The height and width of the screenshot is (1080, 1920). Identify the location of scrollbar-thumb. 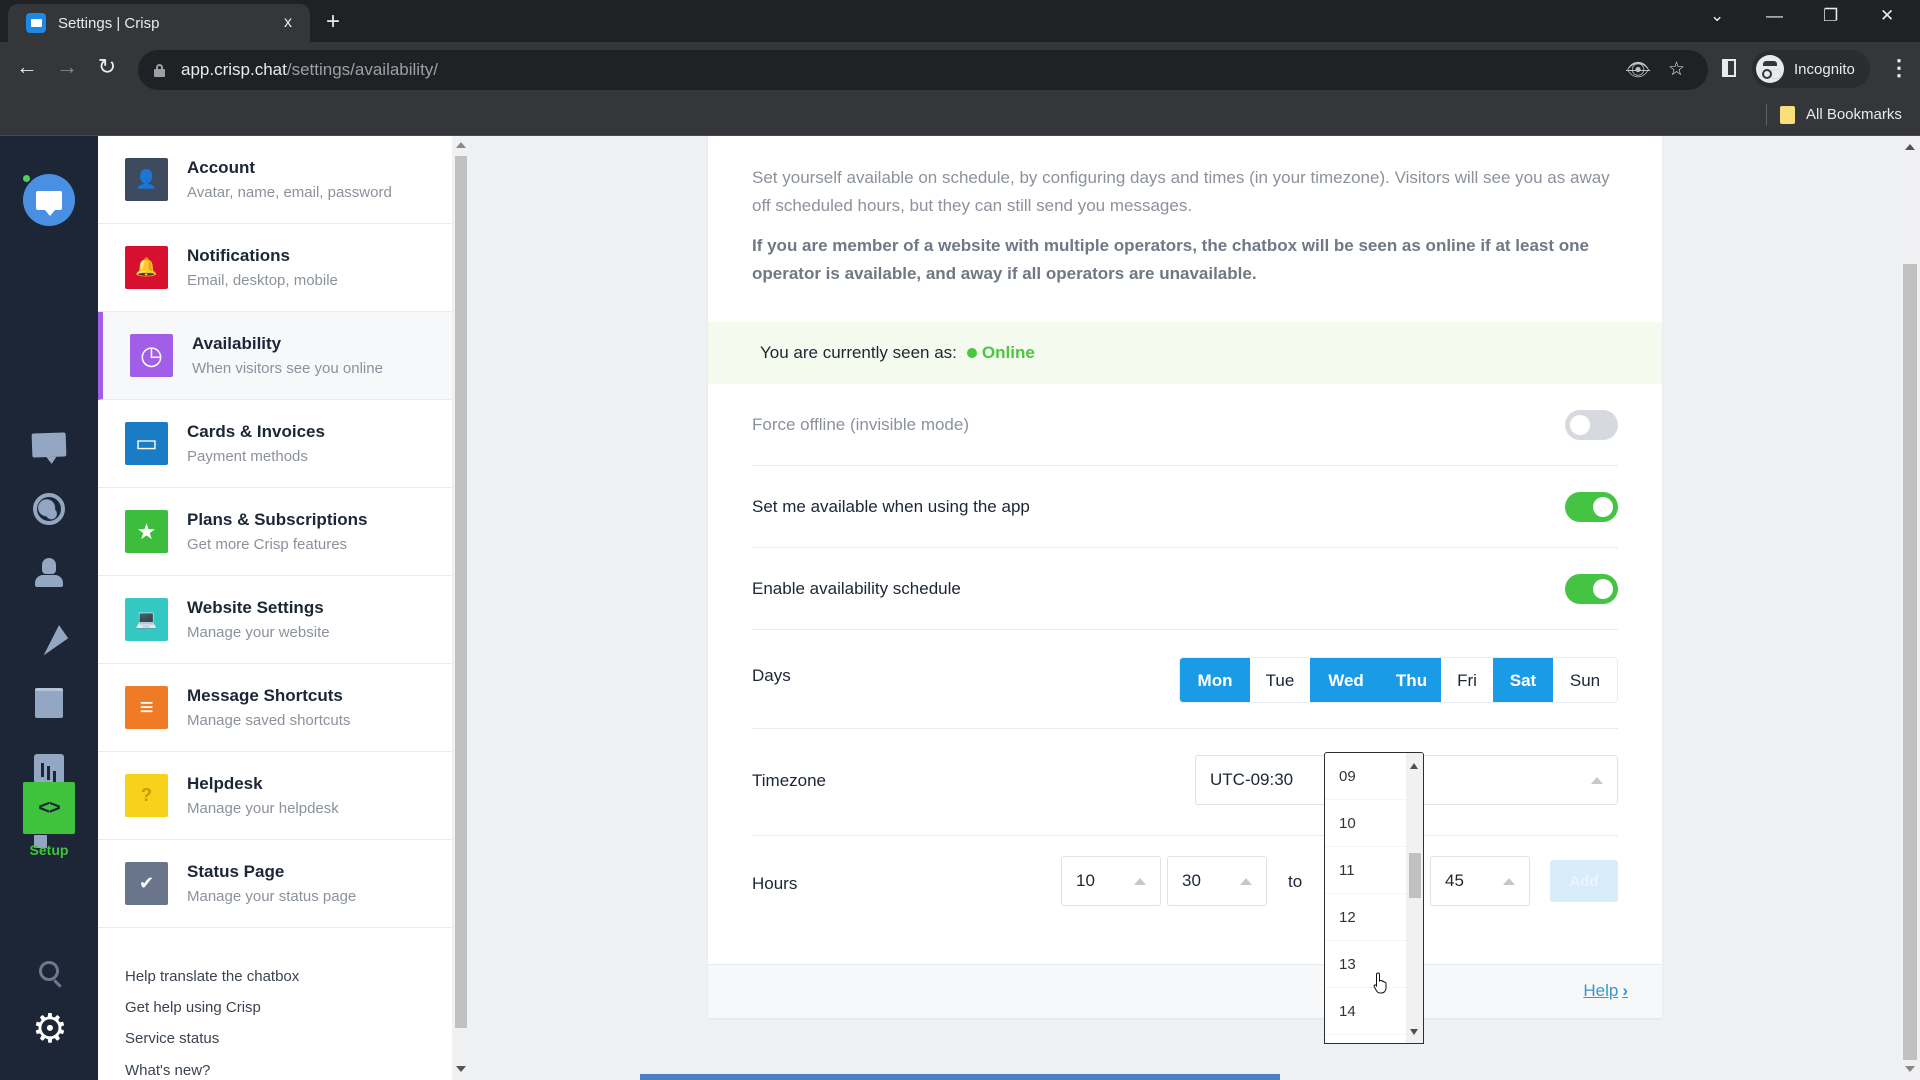
(461, 592).